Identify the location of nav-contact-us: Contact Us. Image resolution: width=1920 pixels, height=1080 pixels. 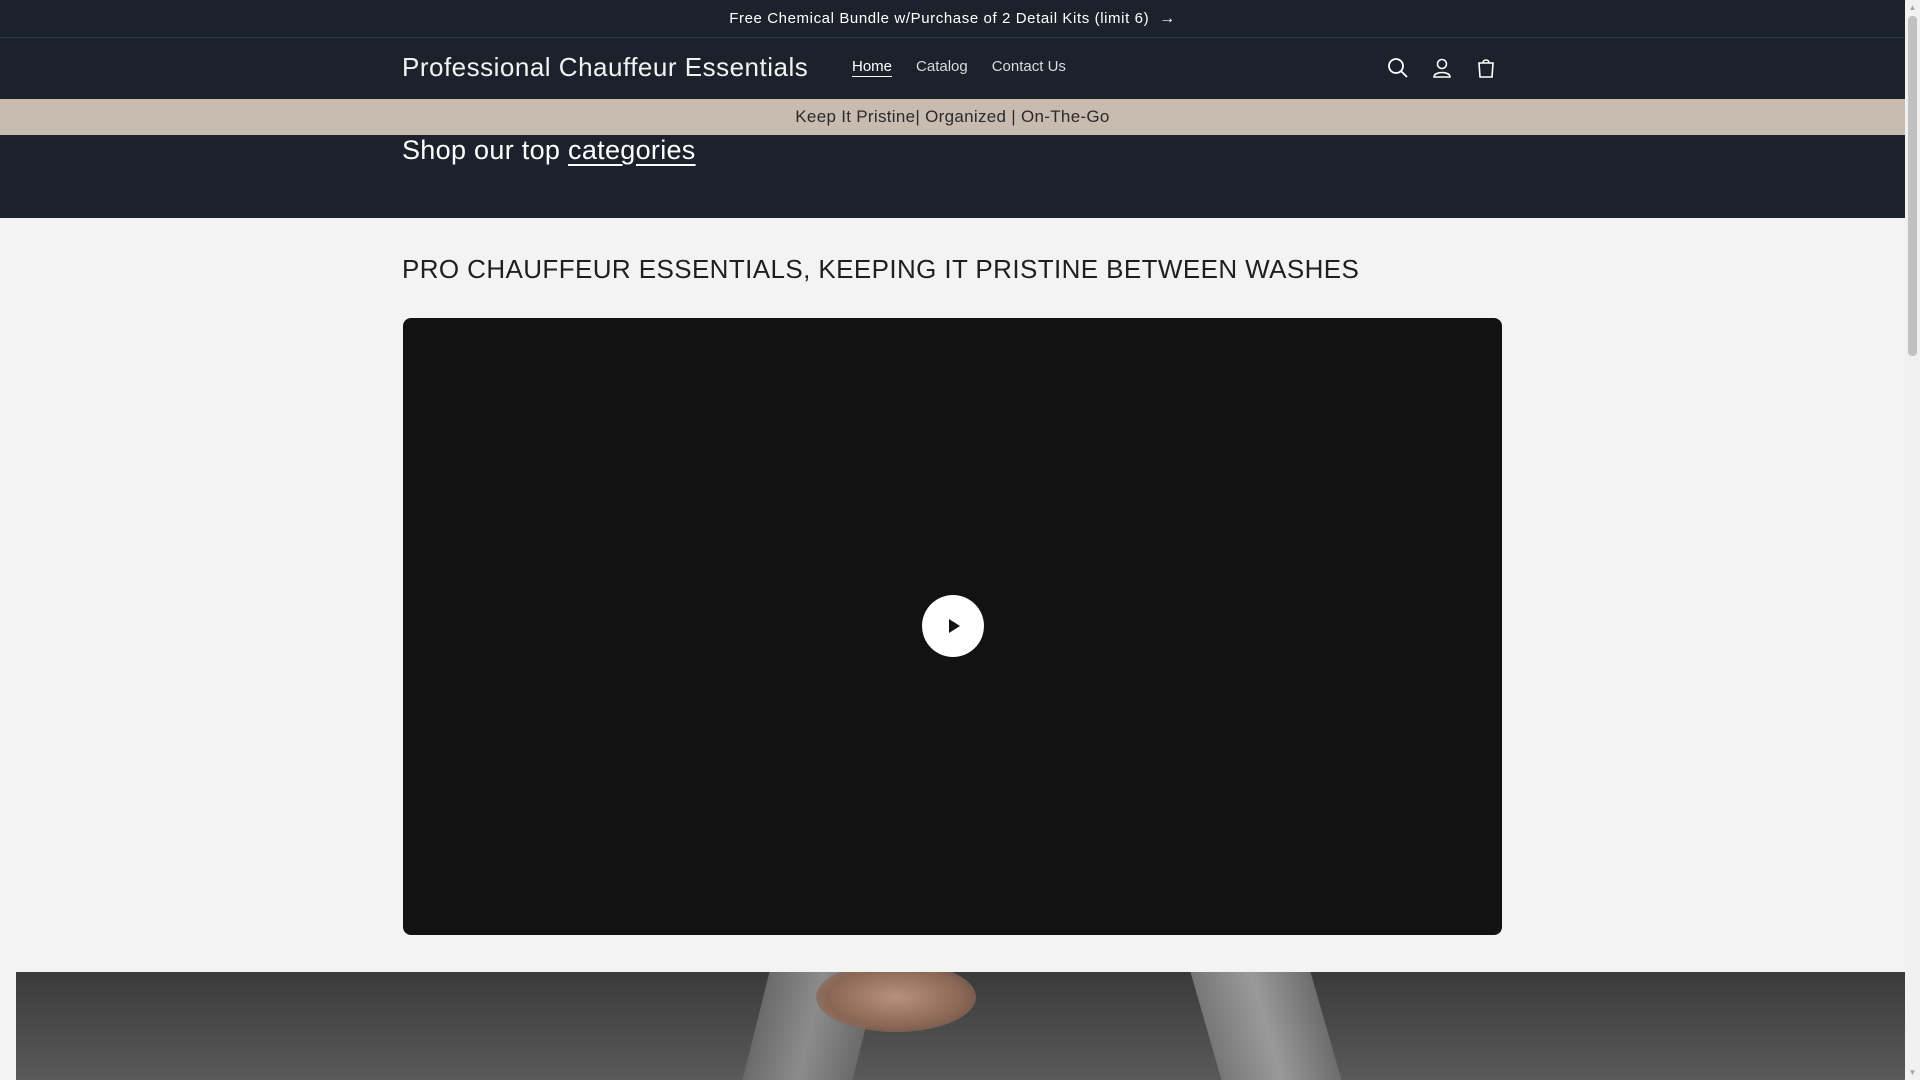
(1029, 66).